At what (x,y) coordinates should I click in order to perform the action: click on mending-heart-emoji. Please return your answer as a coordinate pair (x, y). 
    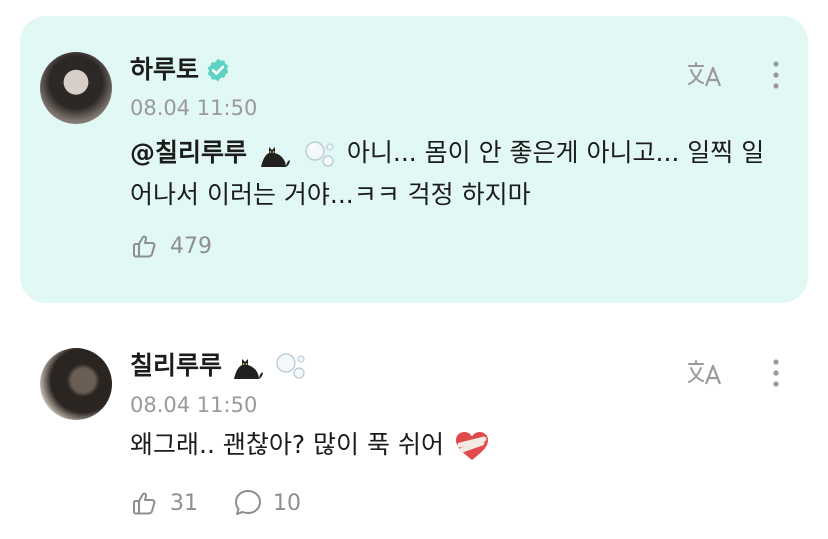
    Looking at the image, I should click on (471, 446).